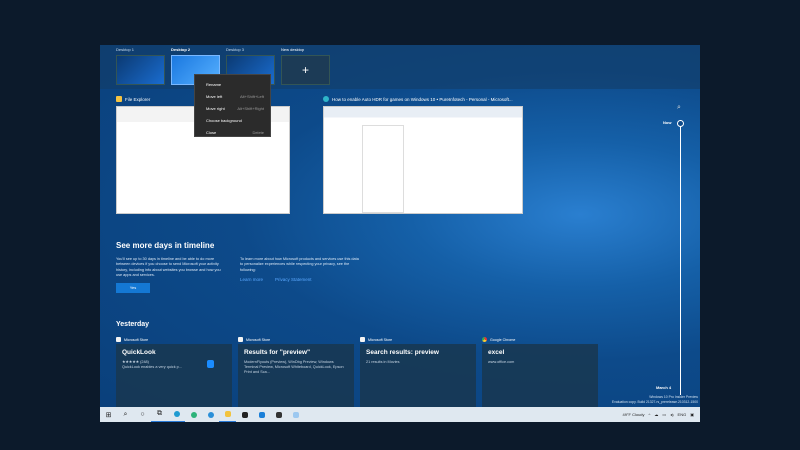  Describe the element at coordinates (211, 132) in the screenshot. I see `menu-label: Close` at that location.